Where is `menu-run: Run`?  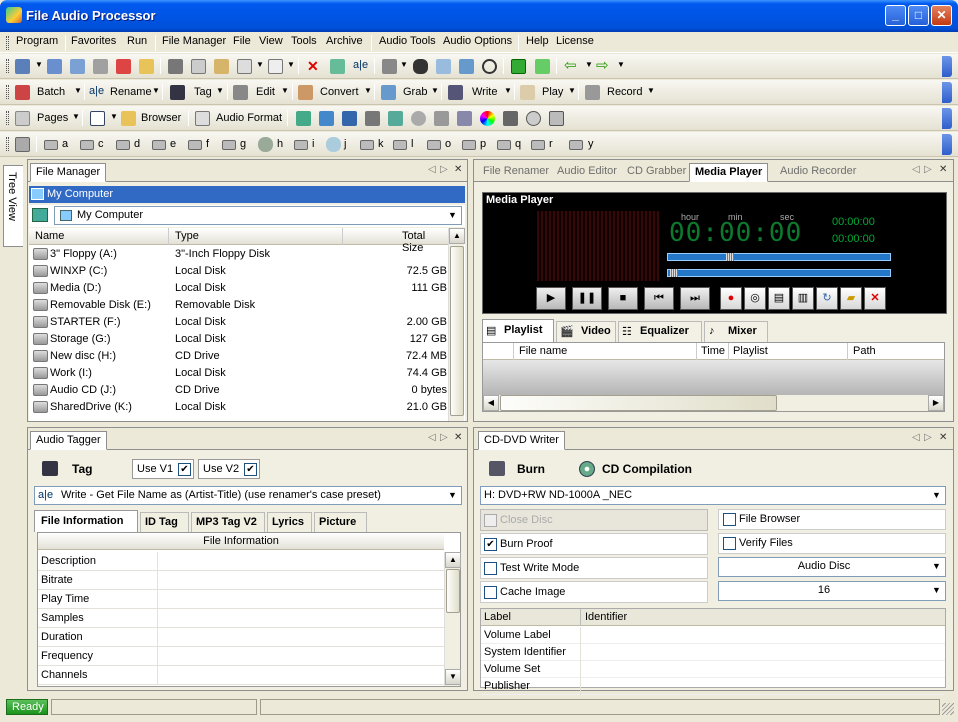
menu-run: Run is located at coordinates (137, 41).